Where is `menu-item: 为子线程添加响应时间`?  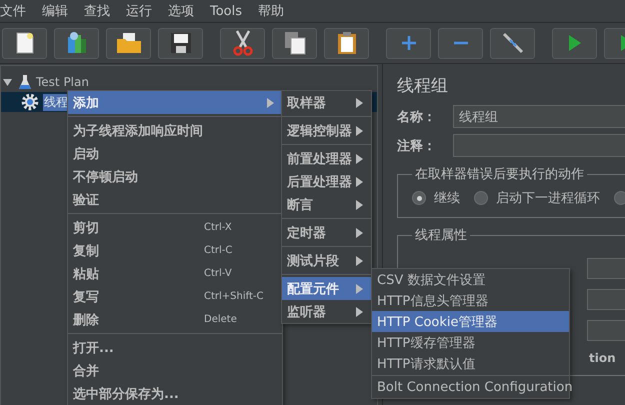 menu-item: 为子线程添加响应时间 is located at coordinates (175, 130).